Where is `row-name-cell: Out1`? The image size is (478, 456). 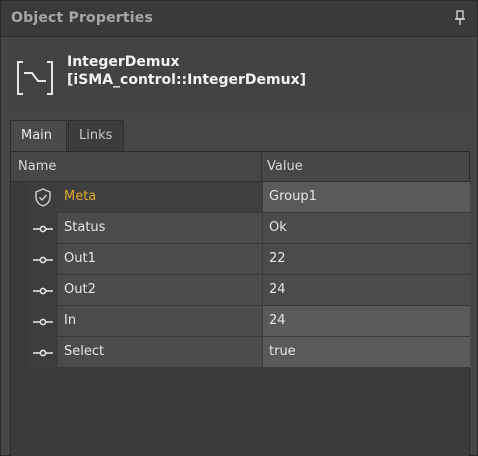 row-name-cell: Out1 is located at coordinates (160, 259).